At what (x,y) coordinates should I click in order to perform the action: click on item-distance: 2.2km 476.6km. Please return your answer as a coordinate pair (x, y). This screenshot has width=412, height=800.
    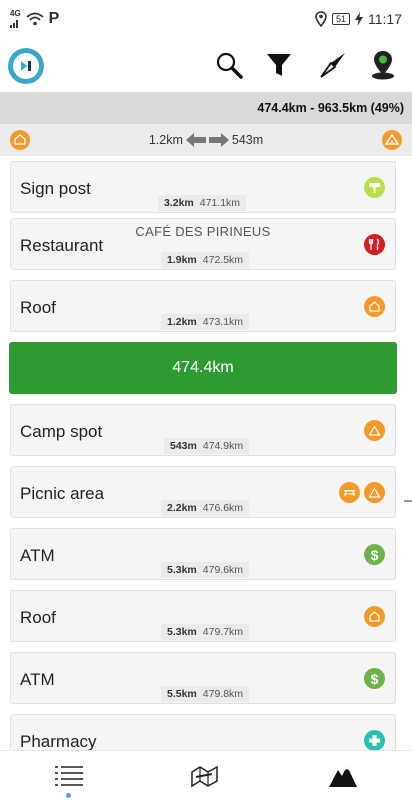
    Looking at the image, I should click on (205, 508).